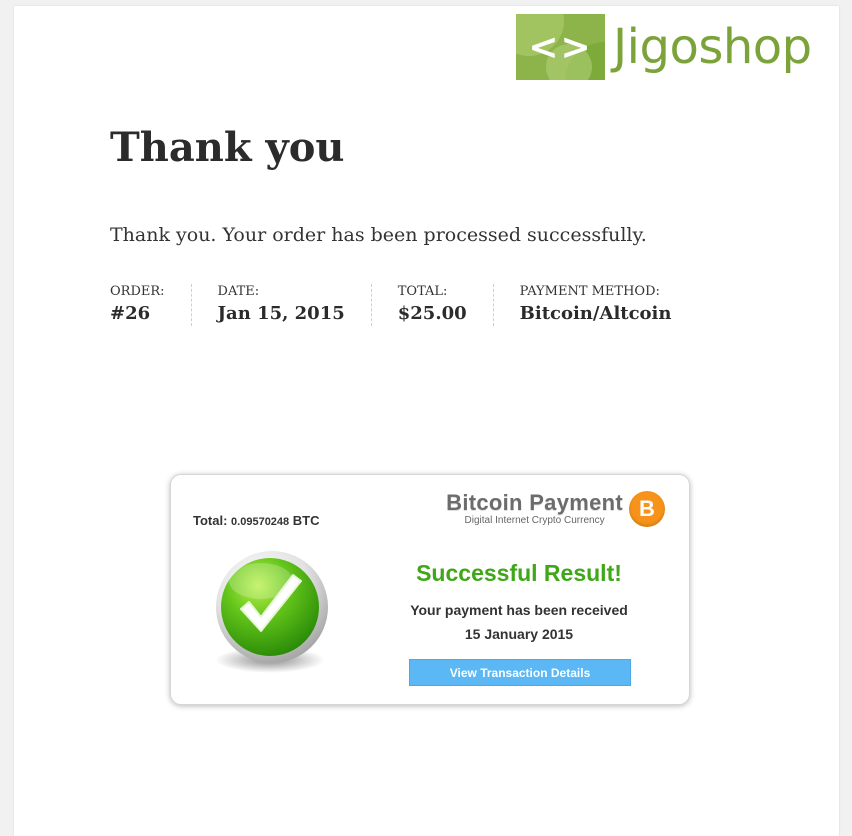 This screenshot has width=852, height=836. Describe the element at coordinates (432, 313) in the screenshot. I see `order-total-value: $25.00` at that location.